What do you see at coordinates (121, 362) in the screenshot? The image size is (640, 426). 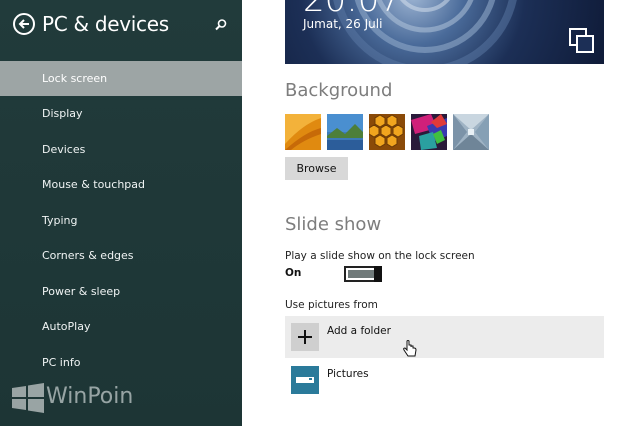 I see `sidebar-item-pc-info: PC info` at bounding box center [121, 362].